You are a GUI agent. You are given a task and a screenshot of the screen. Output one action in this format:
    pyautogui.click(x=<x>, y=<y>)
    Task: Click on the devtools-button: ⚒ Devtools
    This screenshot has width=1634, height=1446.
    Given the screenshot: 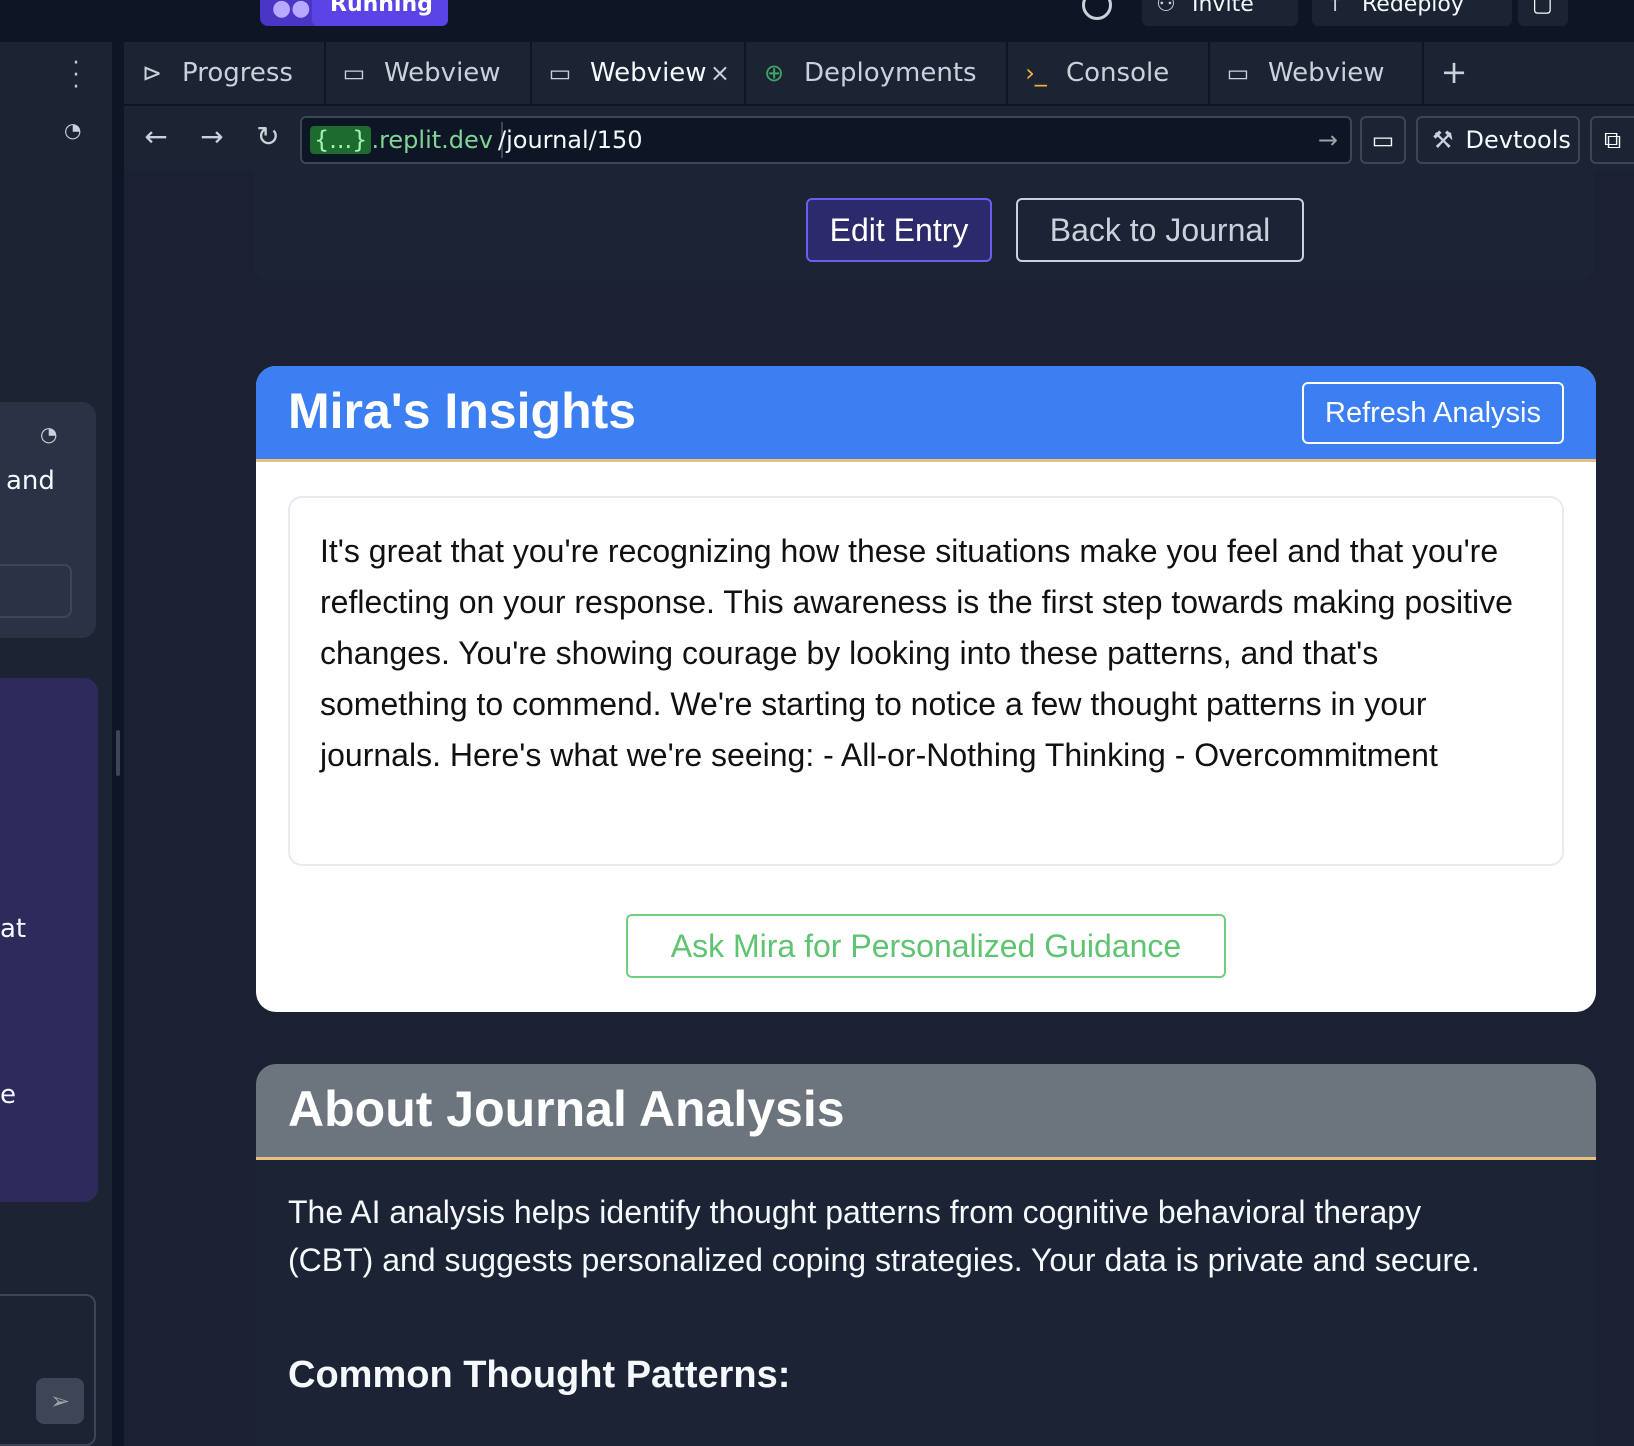 What is the action you would take?
    pyautogui.click(x=1498, y=140)
    